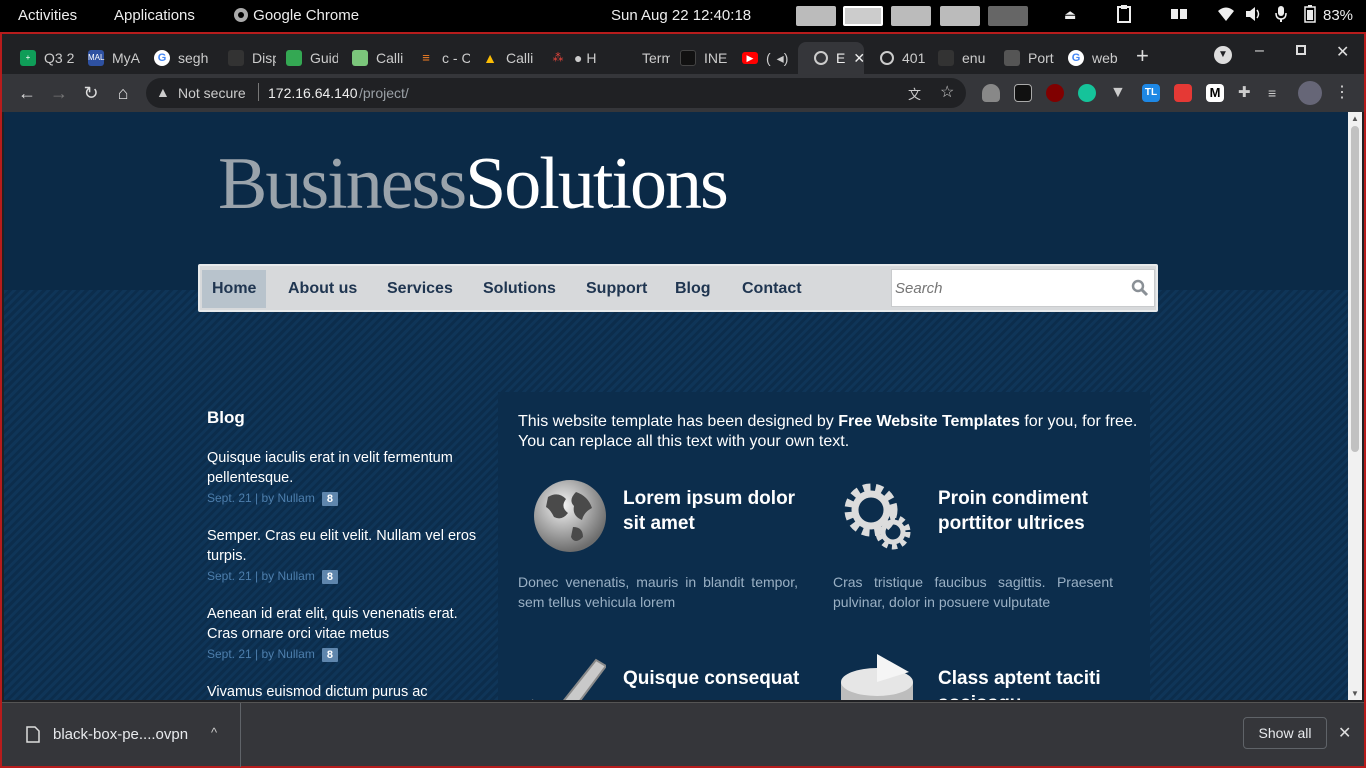  Describe the element at coordinates (47, 15) in the screenshot. I see `activities-button: Activities` at that location.